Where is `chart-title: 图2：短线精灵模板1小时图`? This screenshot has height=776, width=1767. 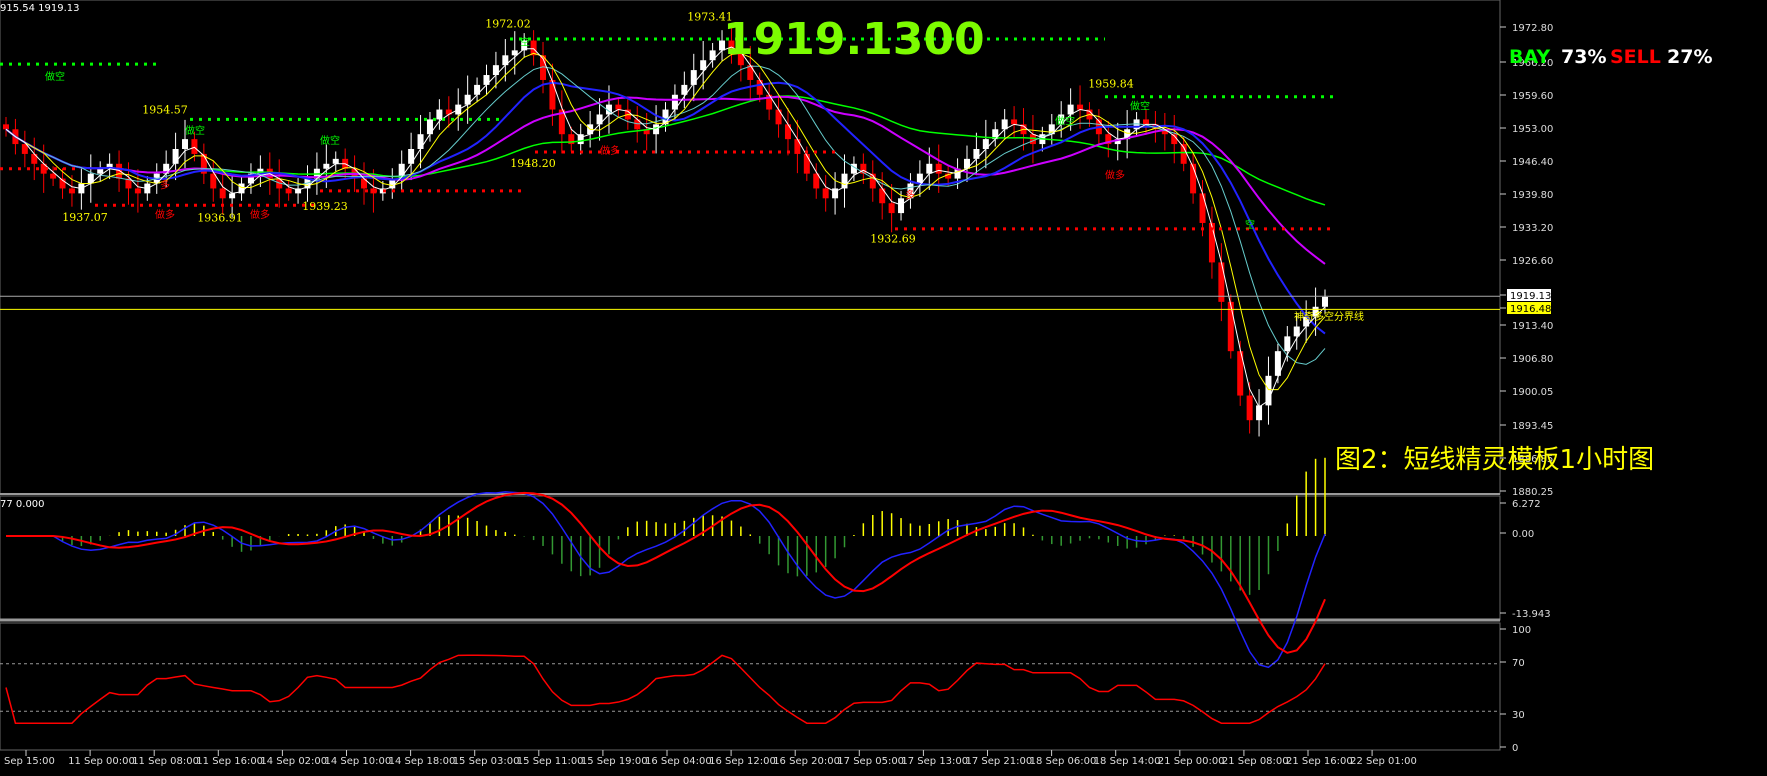
chart-title: 图2：短线精灵模板1小时图 is located at coordinates (1494, 460).